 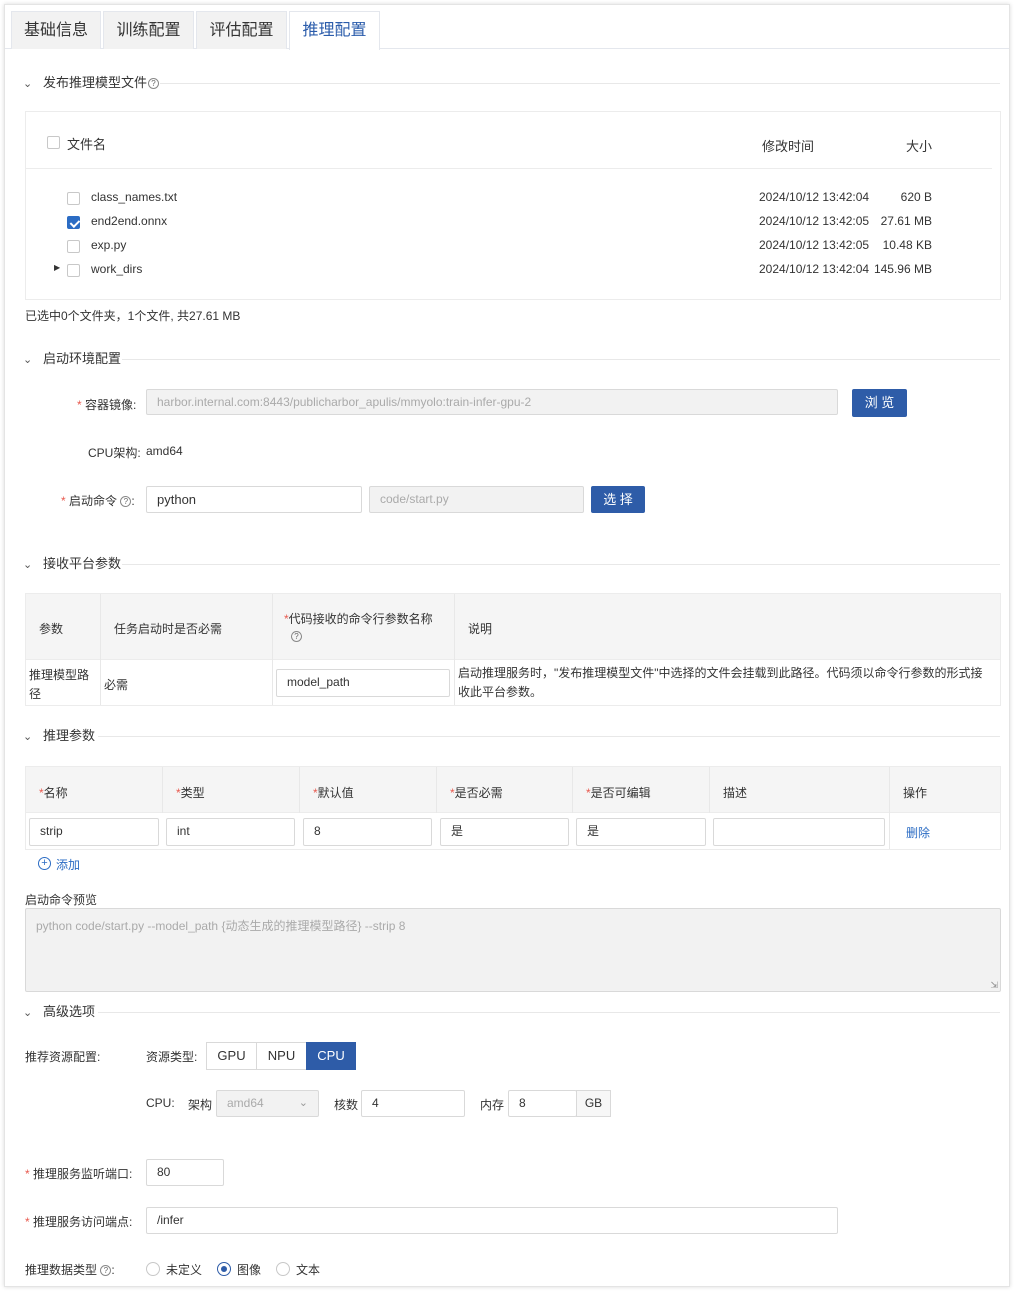 What do you see at coordinates (59, 736) in the screenshot?
I see `section-infer-params-header: ⌄ 推理参数` at bounding box center [59, 736].